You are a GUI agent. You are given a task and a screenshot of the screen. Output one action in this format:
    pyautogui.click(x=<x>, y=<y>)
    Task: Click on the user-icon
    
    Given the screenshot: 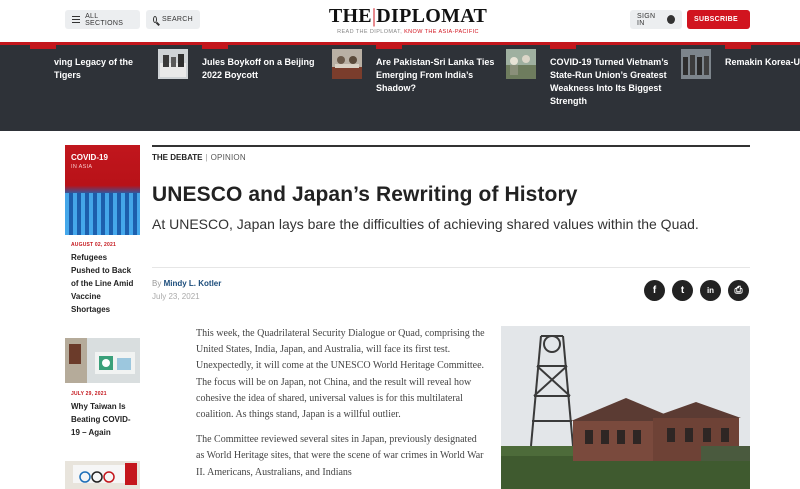 What is the action you would take?
    pyautogui.click(x=671, y=19)
    